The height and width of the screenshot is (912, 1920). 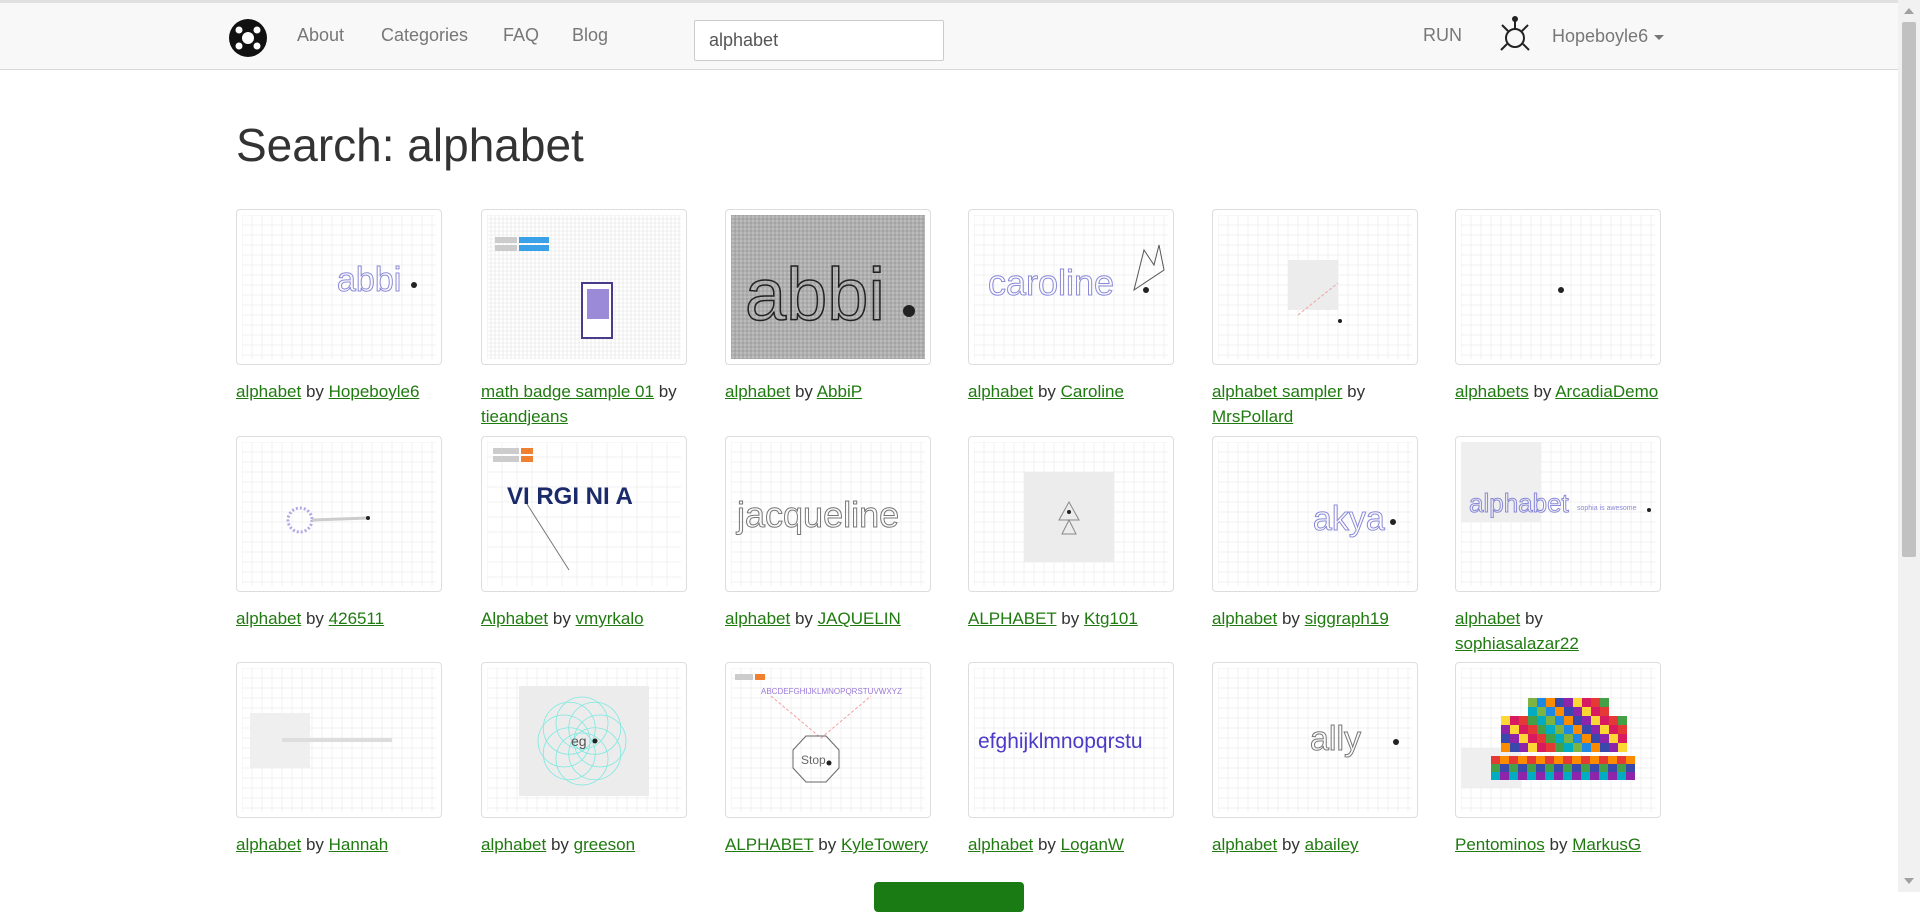 I want to click on result-thumbnail: ABCDEFGHIJKLMNOPQRSTUVWXYZ Stop, so click(x=828, y=740).